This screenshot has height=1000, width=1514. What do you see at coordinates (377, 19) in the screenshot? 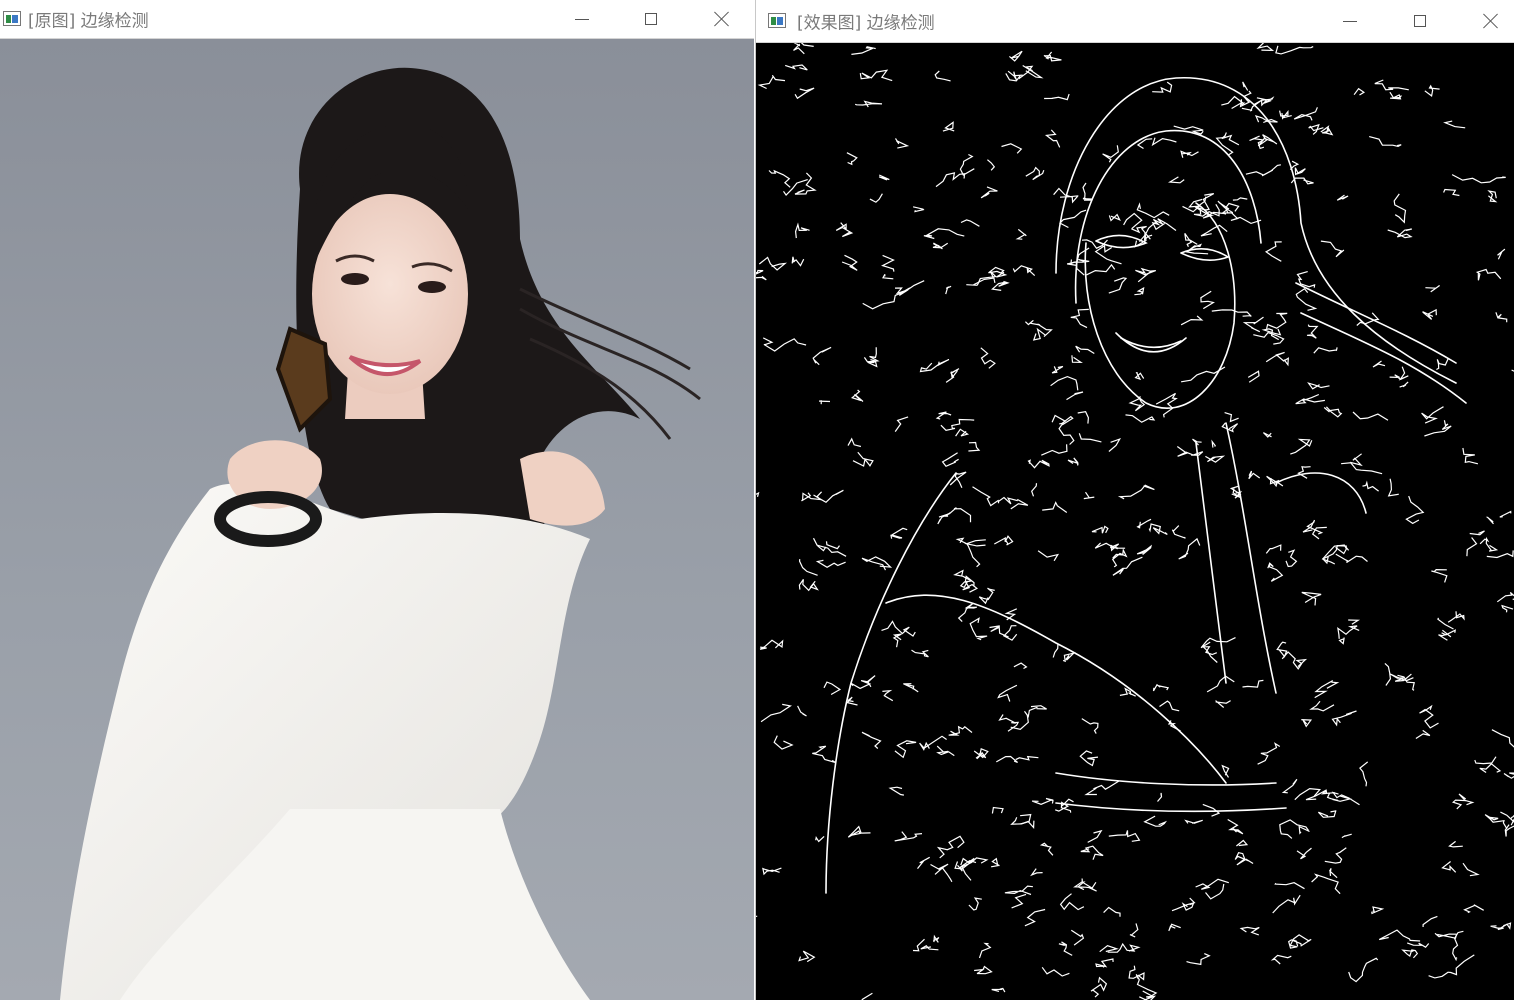
I see `title-bar: [原图] 边缘检测` at bounding box center [377, 19].